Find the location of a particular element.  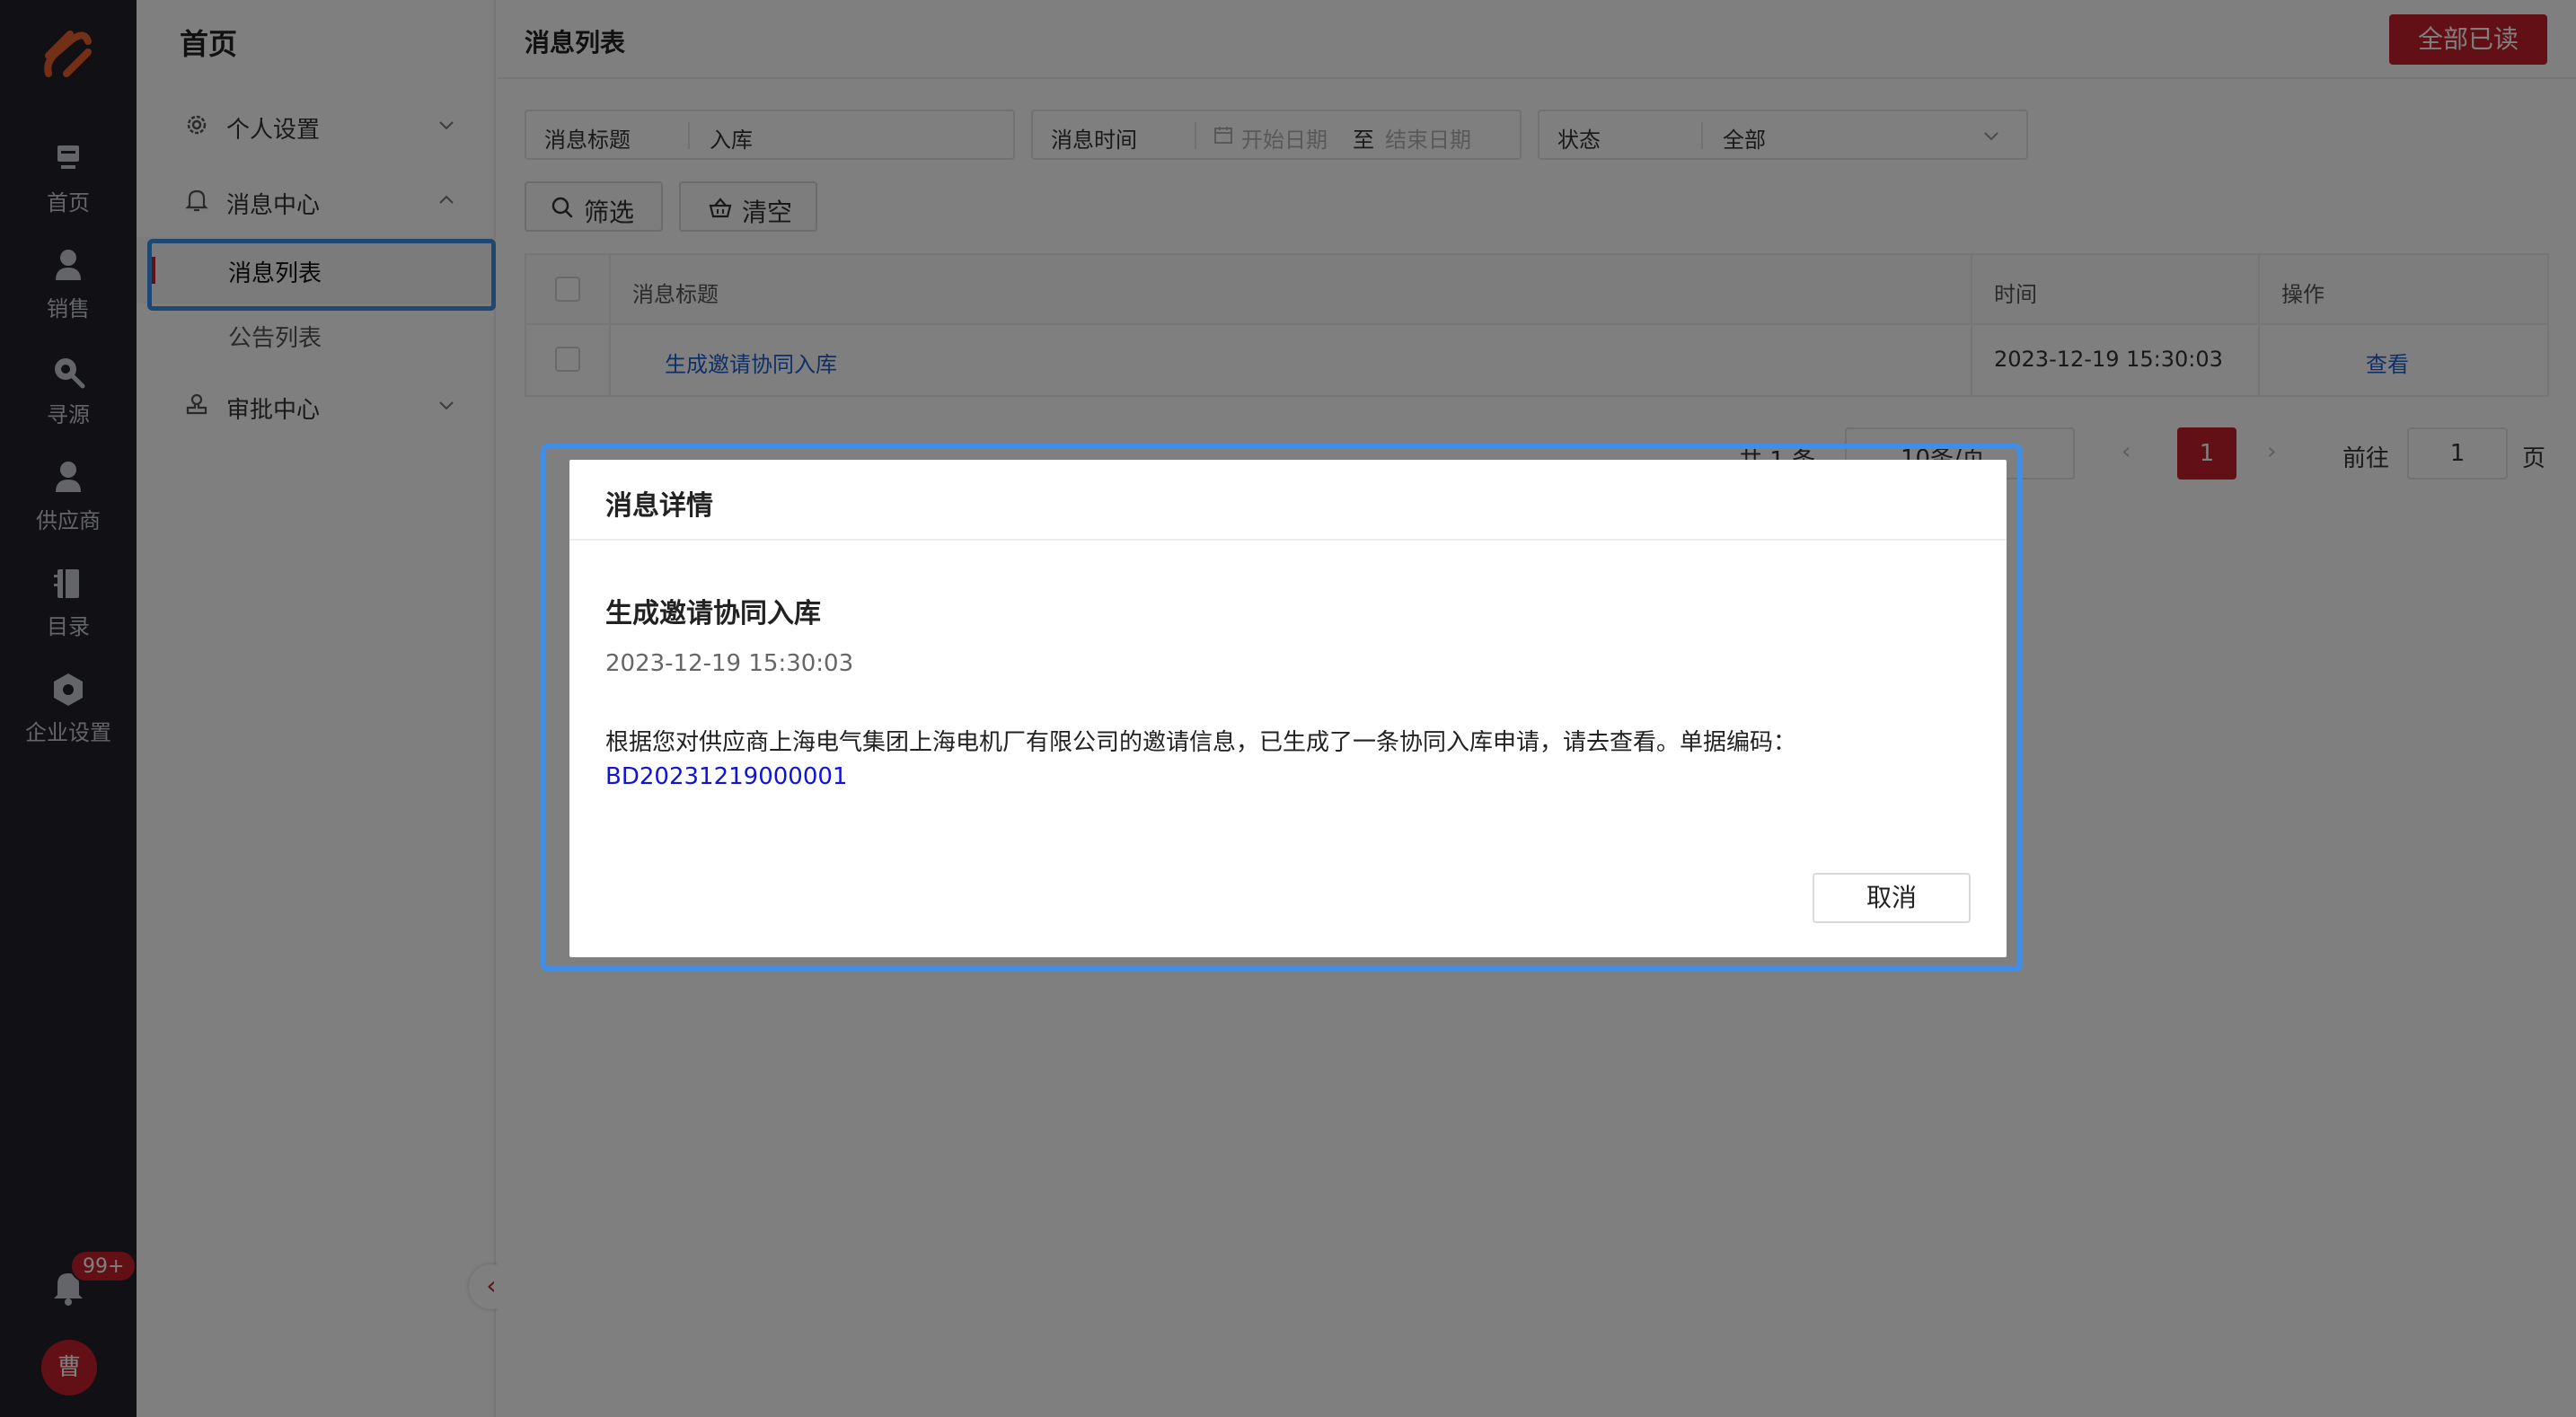

dialog-header: 消息详情 is located at coordinates (1288, 500).